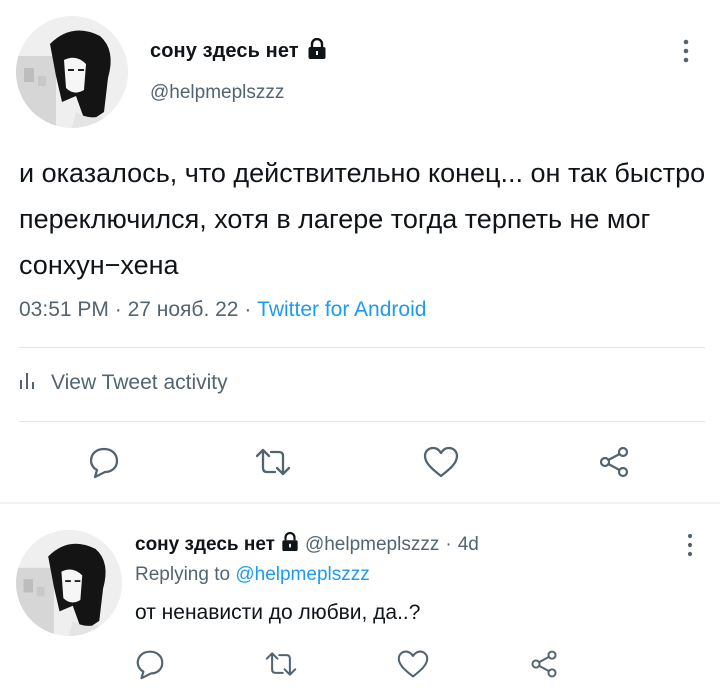 This screenshot has width=720, height=694. Describe the element at coordinates (217, 93) in the screenshot. I see `author-handle: @helpmeplszzz` at that location.